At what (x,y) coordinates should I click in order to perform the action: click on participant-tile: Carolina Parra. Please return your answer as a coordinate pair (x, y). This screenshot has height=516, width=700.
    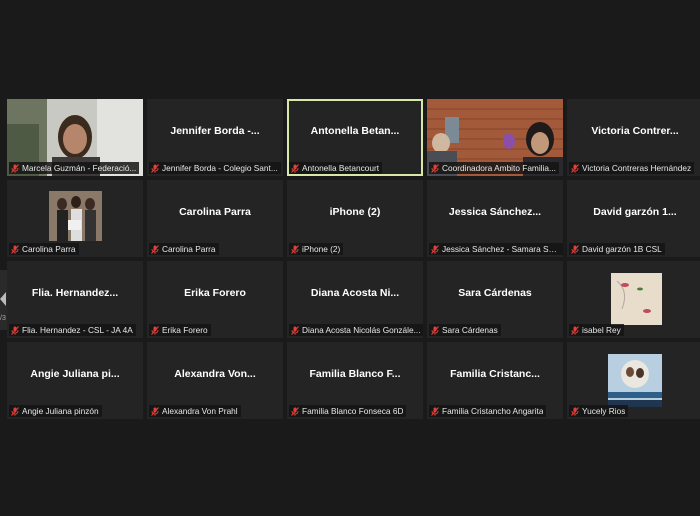
    Looking at the image, I should click on (75, 218).